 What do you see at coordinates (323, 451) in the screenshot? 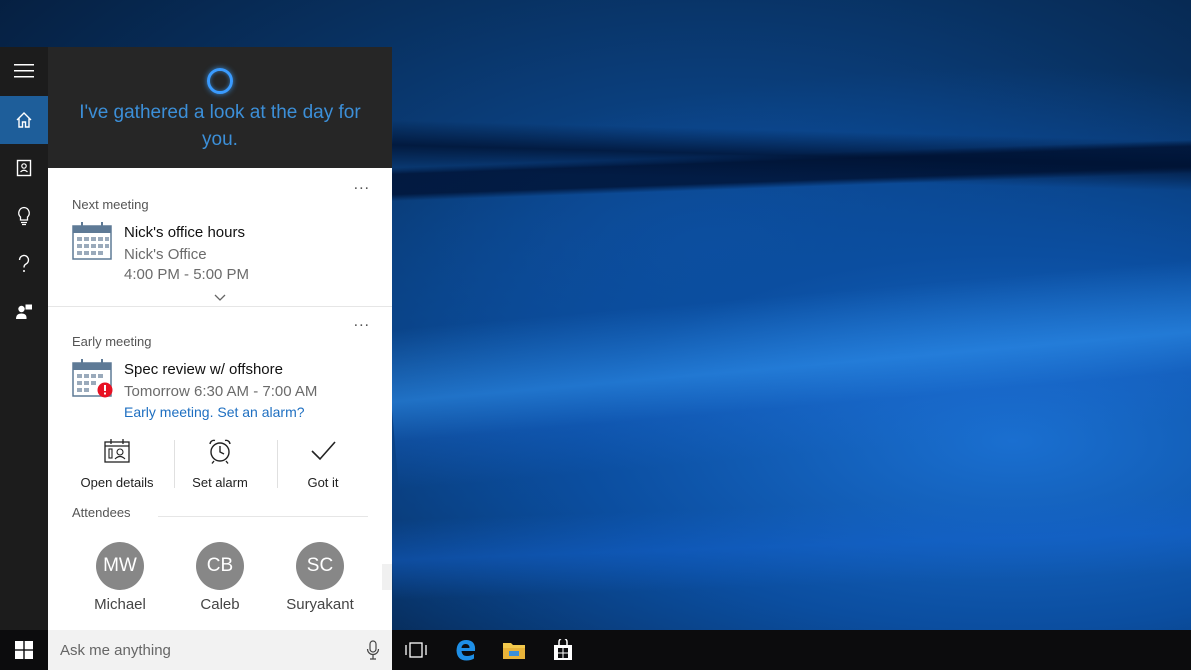
I see `checkmark-icon` at bounding box center [323, 451].